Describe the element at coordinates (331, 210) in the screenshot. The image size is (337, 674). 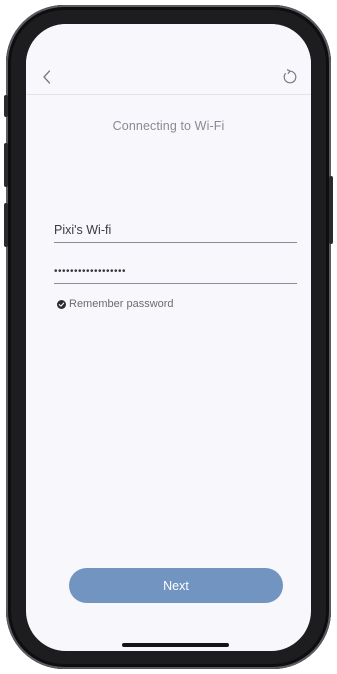
I see `phone-power-button` at that location.